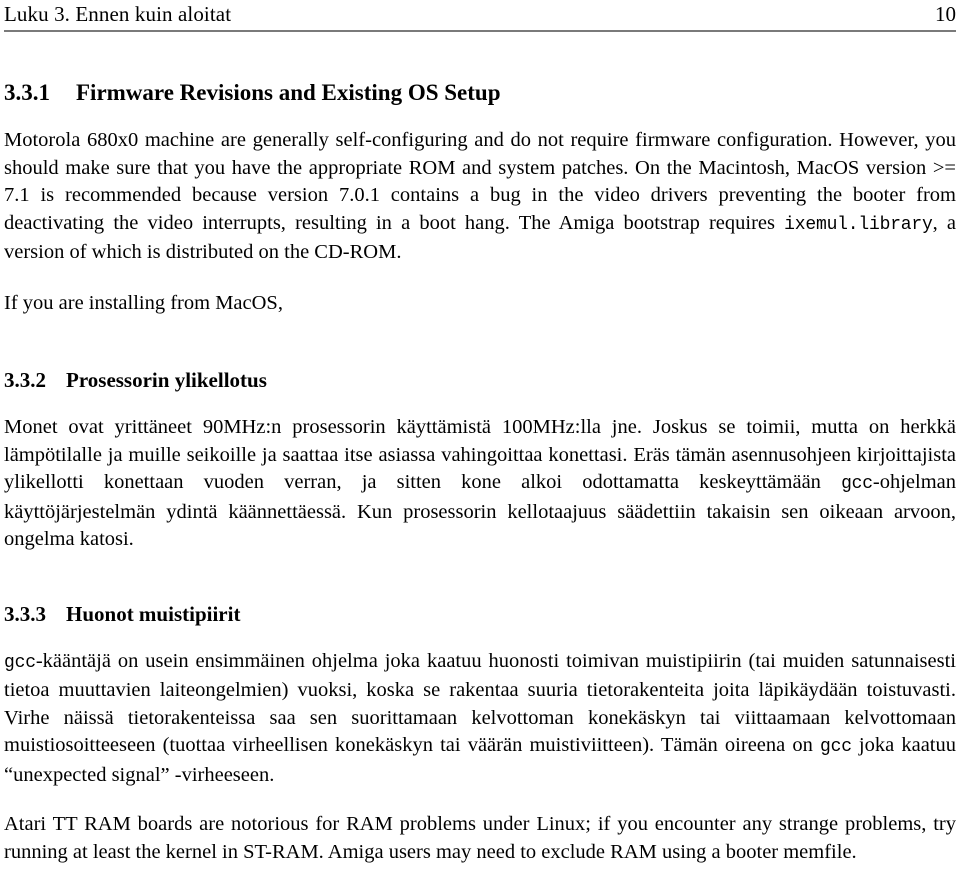  I want to click on paragraph-installing-from-macos: If you are installing from MacOS,, so click(143, 302).